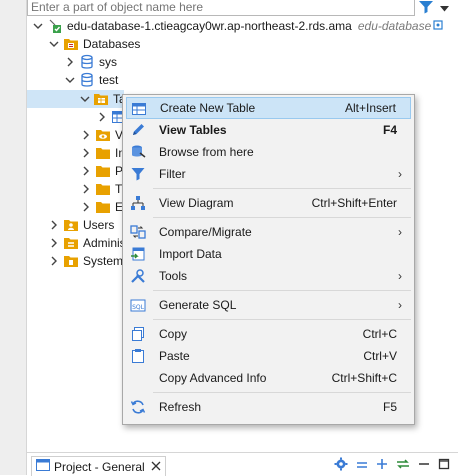  What do you see at coordinates (138, 305) in the screenshot?
I see `sql-icon: SQL` at bounding box center [138, 305].